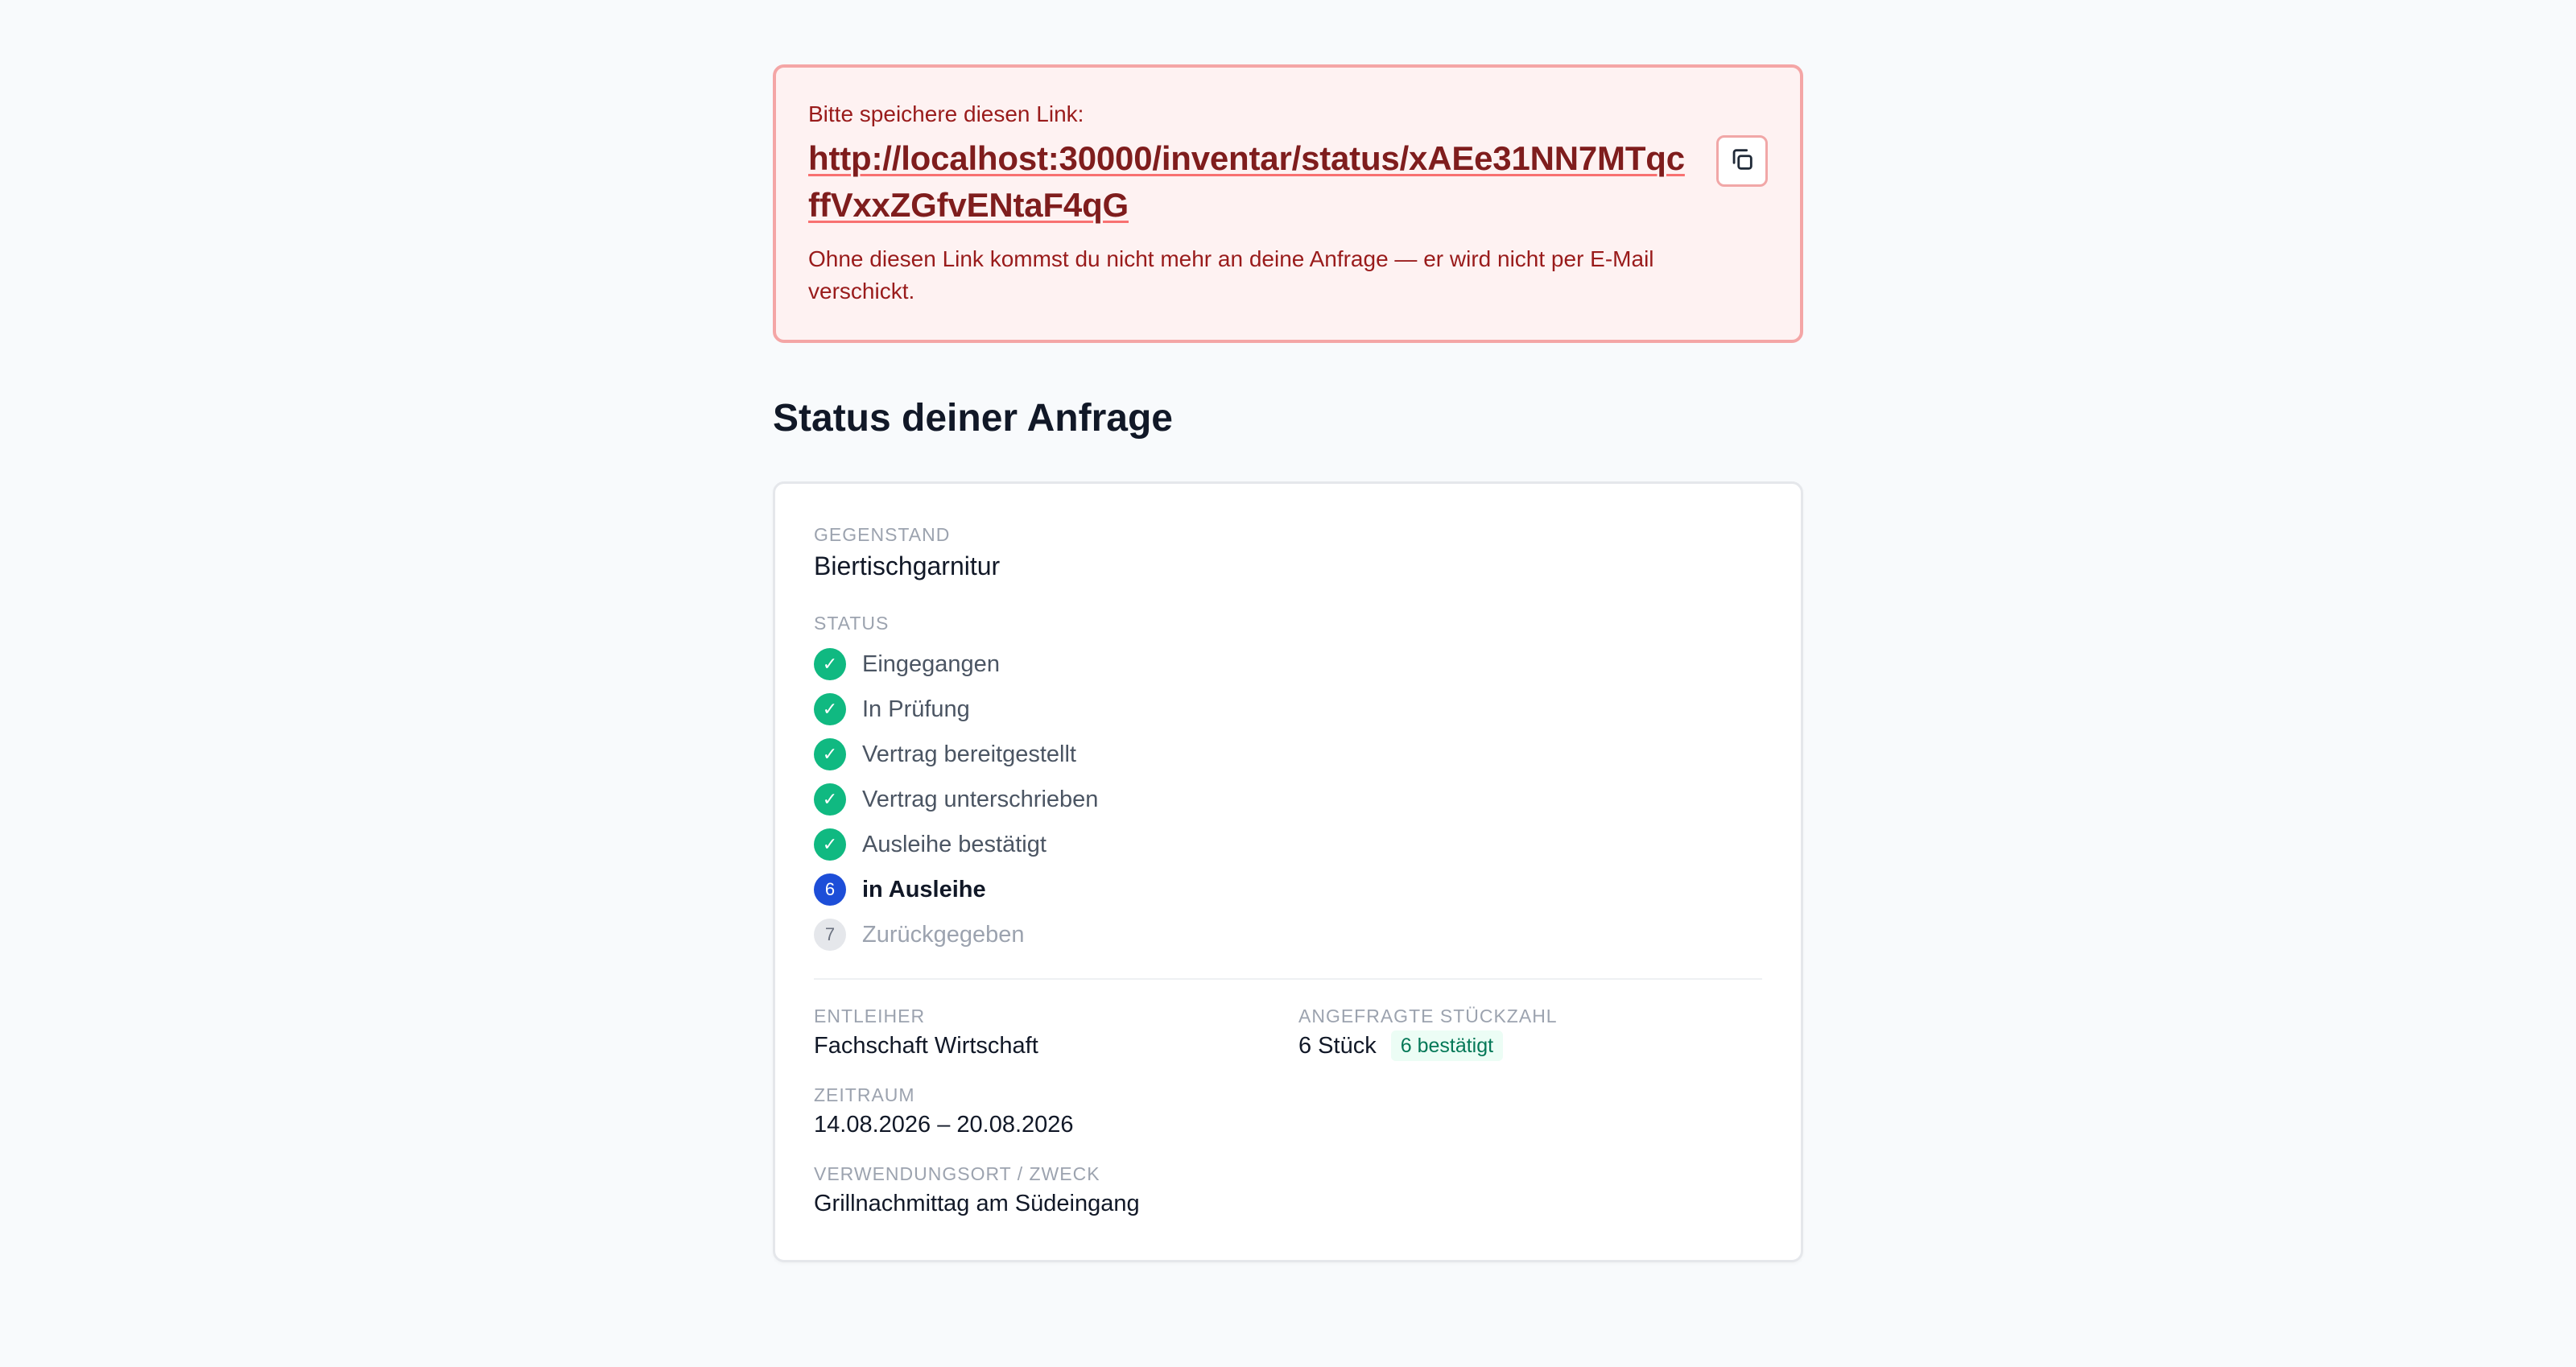 Image resolution: width=2576 pixels, height=1367 pixels. Describe the element at coordinates (957, 1173) in the screenshot. I see `purpose-label: VERWENDUNGSORT / ZWECK` at that location.